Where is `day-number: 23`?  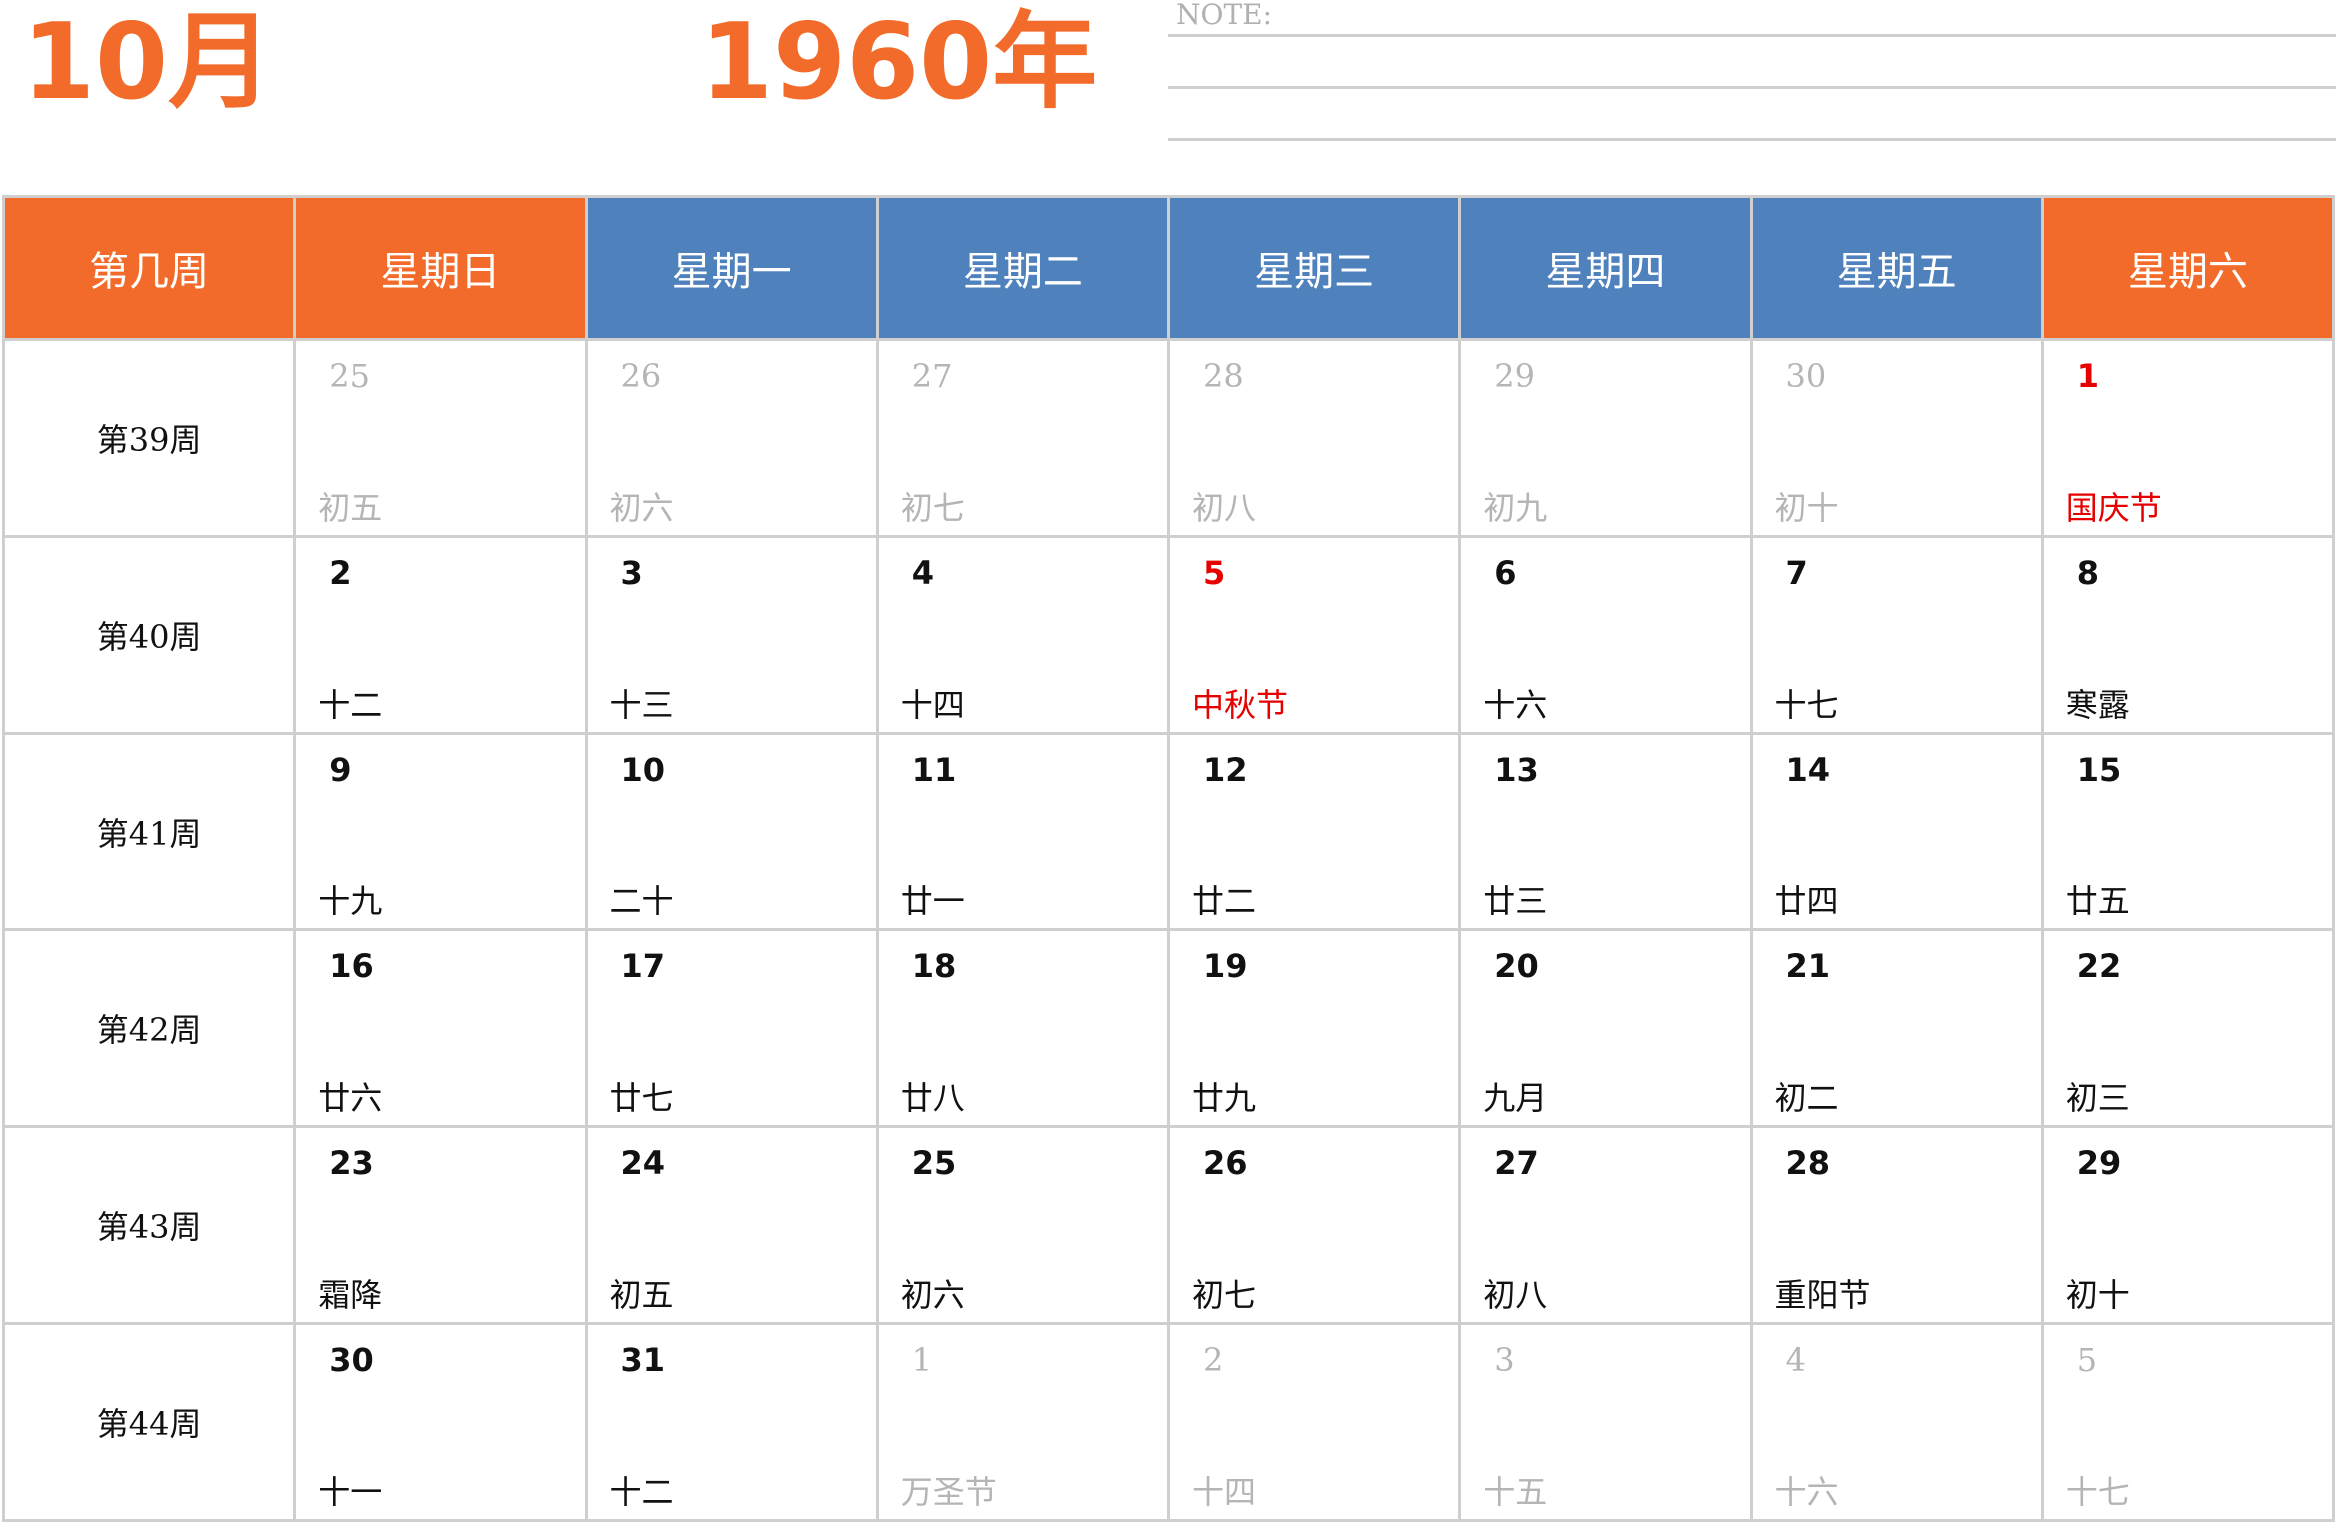 day-number: 23 is located at coordinates (351, 1163).